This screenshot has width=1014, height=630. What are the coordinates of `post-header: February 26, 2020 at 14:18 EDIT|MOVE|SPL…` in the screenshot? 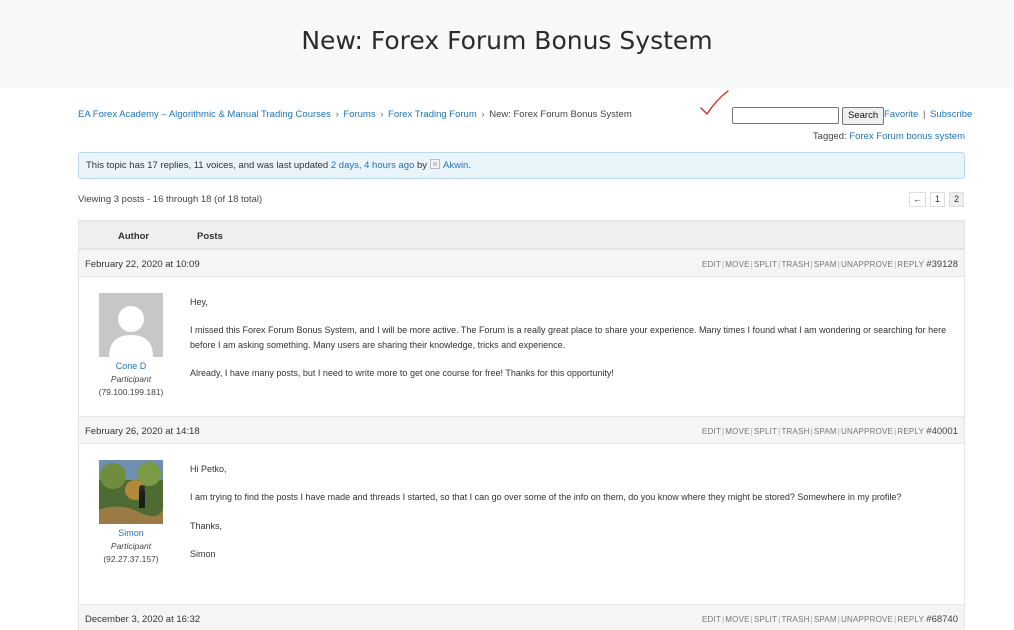 It's located at (521, 430).